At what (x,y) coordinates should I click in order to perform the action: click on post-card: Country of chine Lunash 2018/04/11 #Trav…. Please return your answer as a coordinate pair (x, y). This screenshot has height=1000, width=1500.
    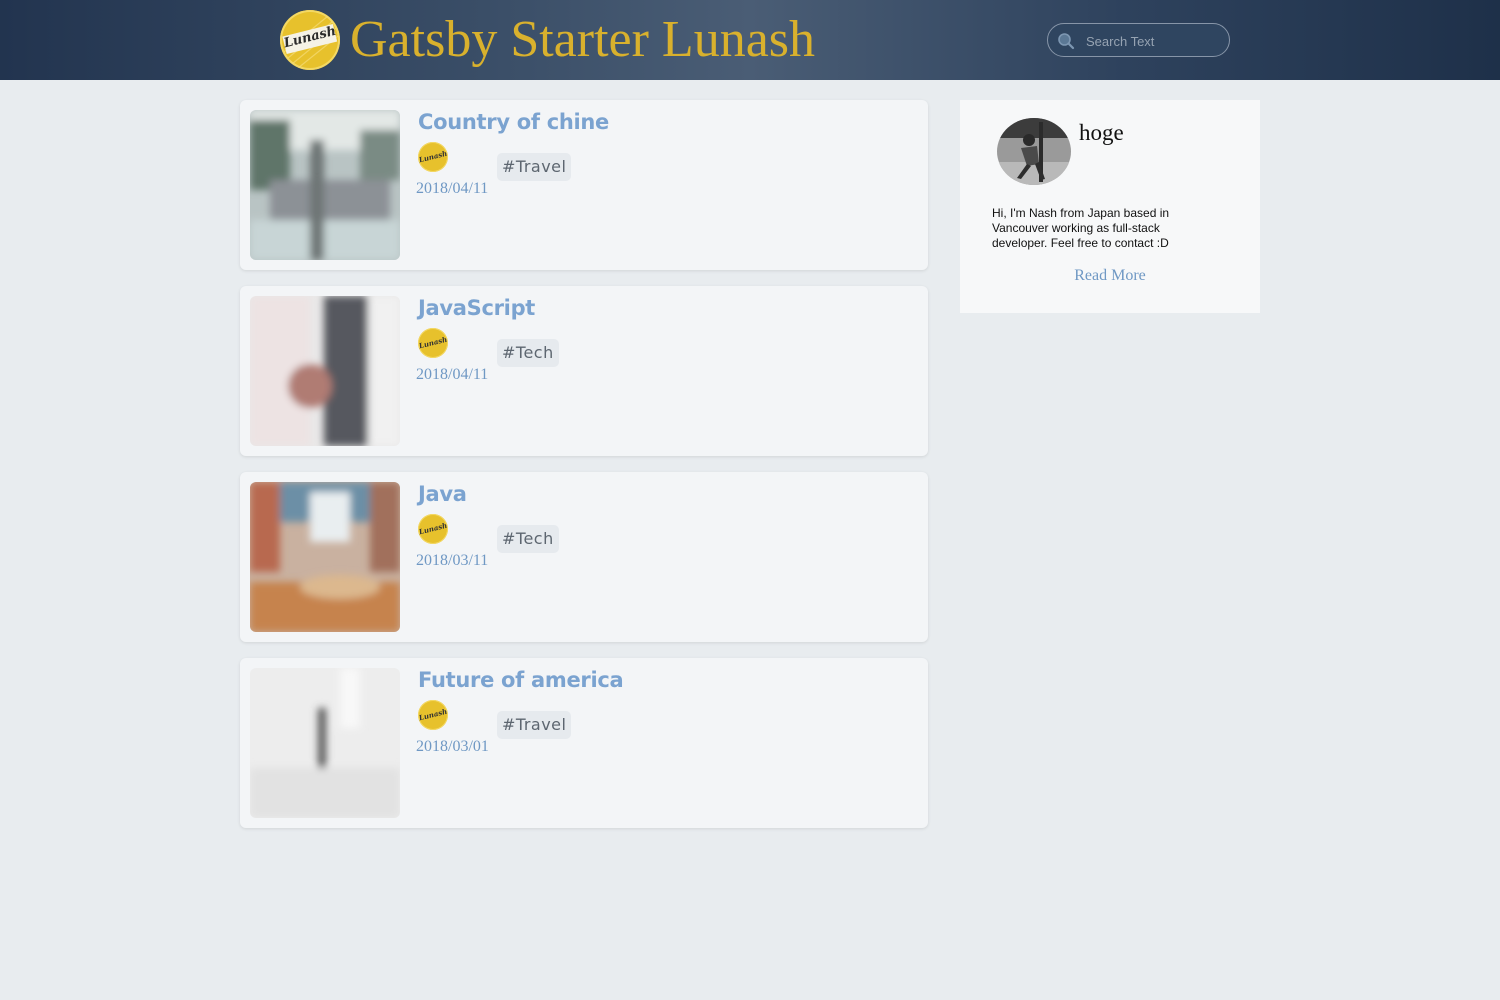
    Looking at the image, I should click on (584, 185).